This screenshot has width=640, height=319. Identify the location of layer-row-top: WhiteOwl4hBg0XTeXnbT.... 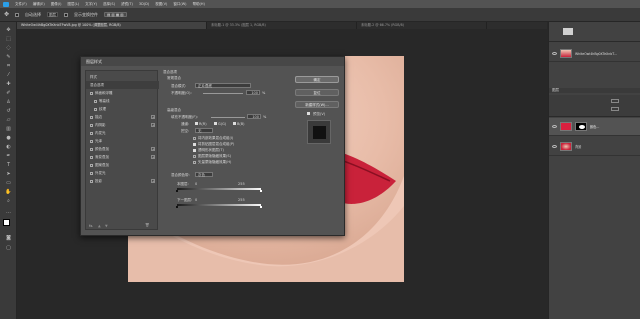
(594, 54).